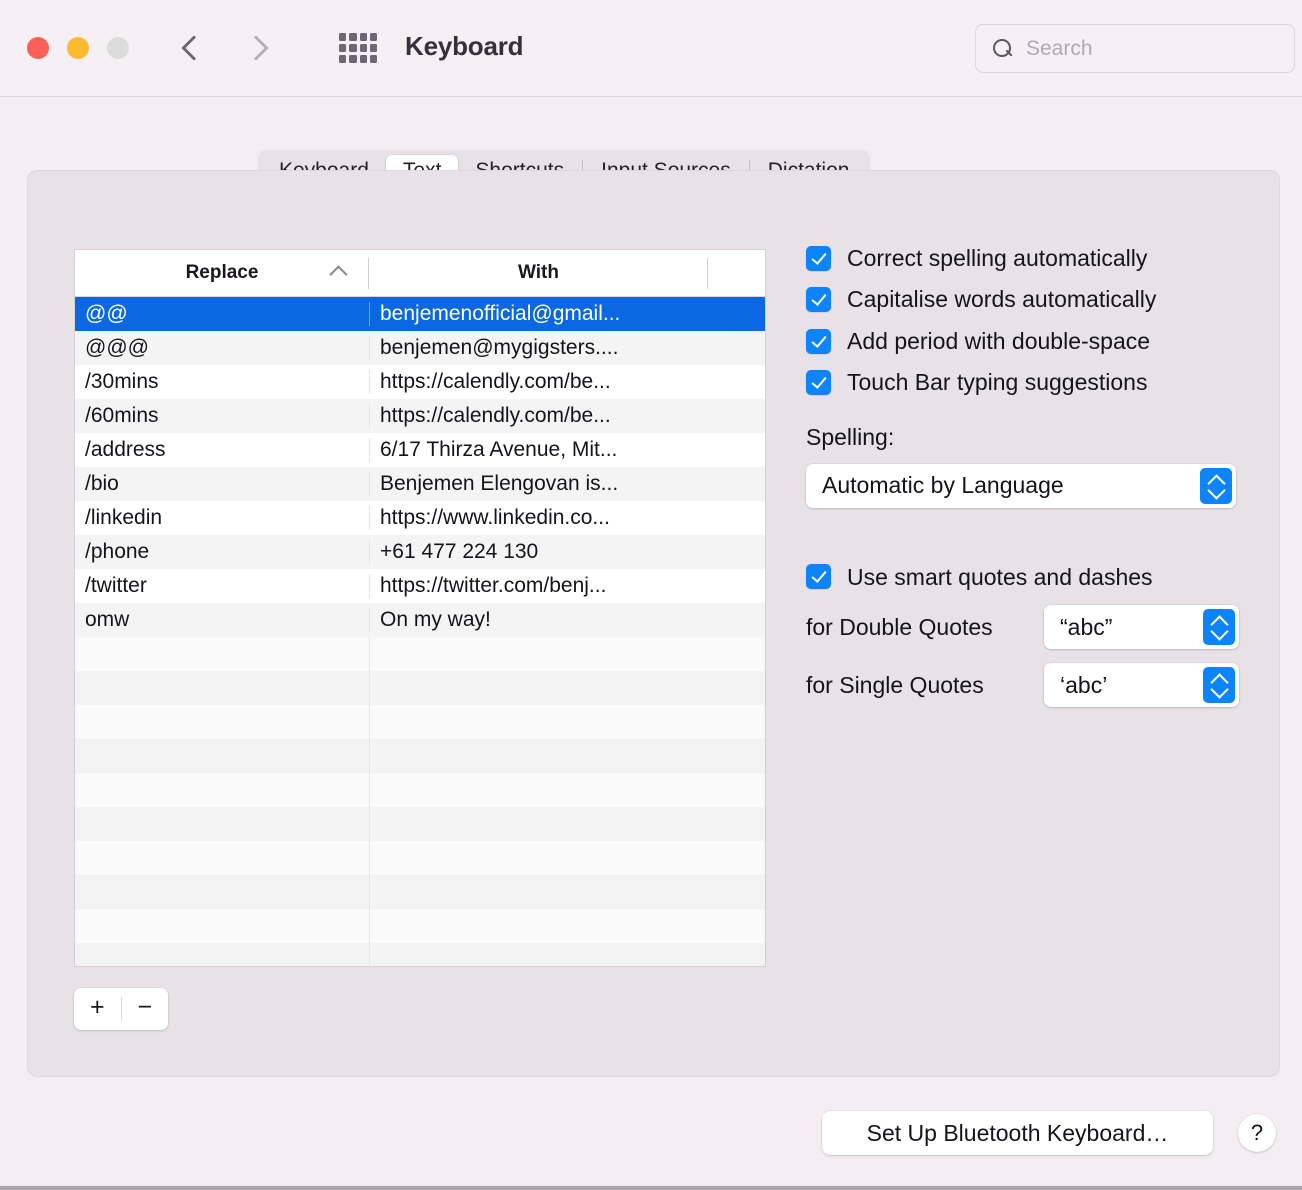 The height and width of the screenshot is (1190, 1302). What do you see at coordinates (97, 1009) in the screenshot?
I see `add-entry-button: +` at bounding box center [97, 1009].